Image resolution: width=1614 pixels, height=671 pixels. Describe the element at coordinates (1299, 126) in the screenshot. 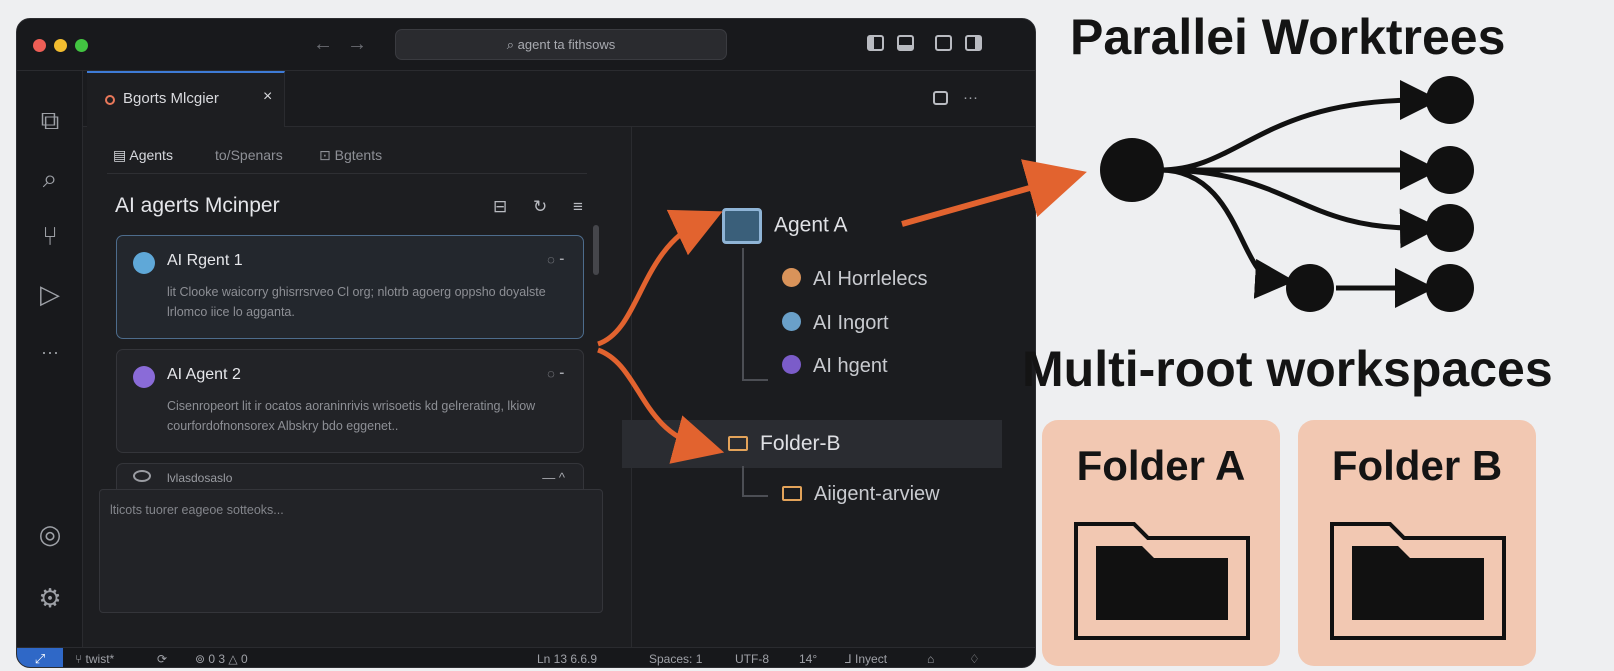

I see `branch-edge` at that location.